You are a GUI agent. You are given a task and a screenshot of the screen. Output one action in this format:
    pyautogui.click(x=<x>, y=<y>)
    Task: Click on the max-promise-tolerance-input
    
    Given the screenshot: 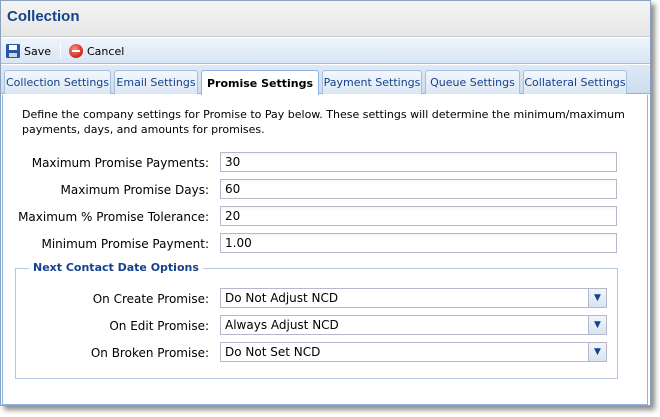 What is the action you would take?
    pyautogui.click(x=418, y=216)
    